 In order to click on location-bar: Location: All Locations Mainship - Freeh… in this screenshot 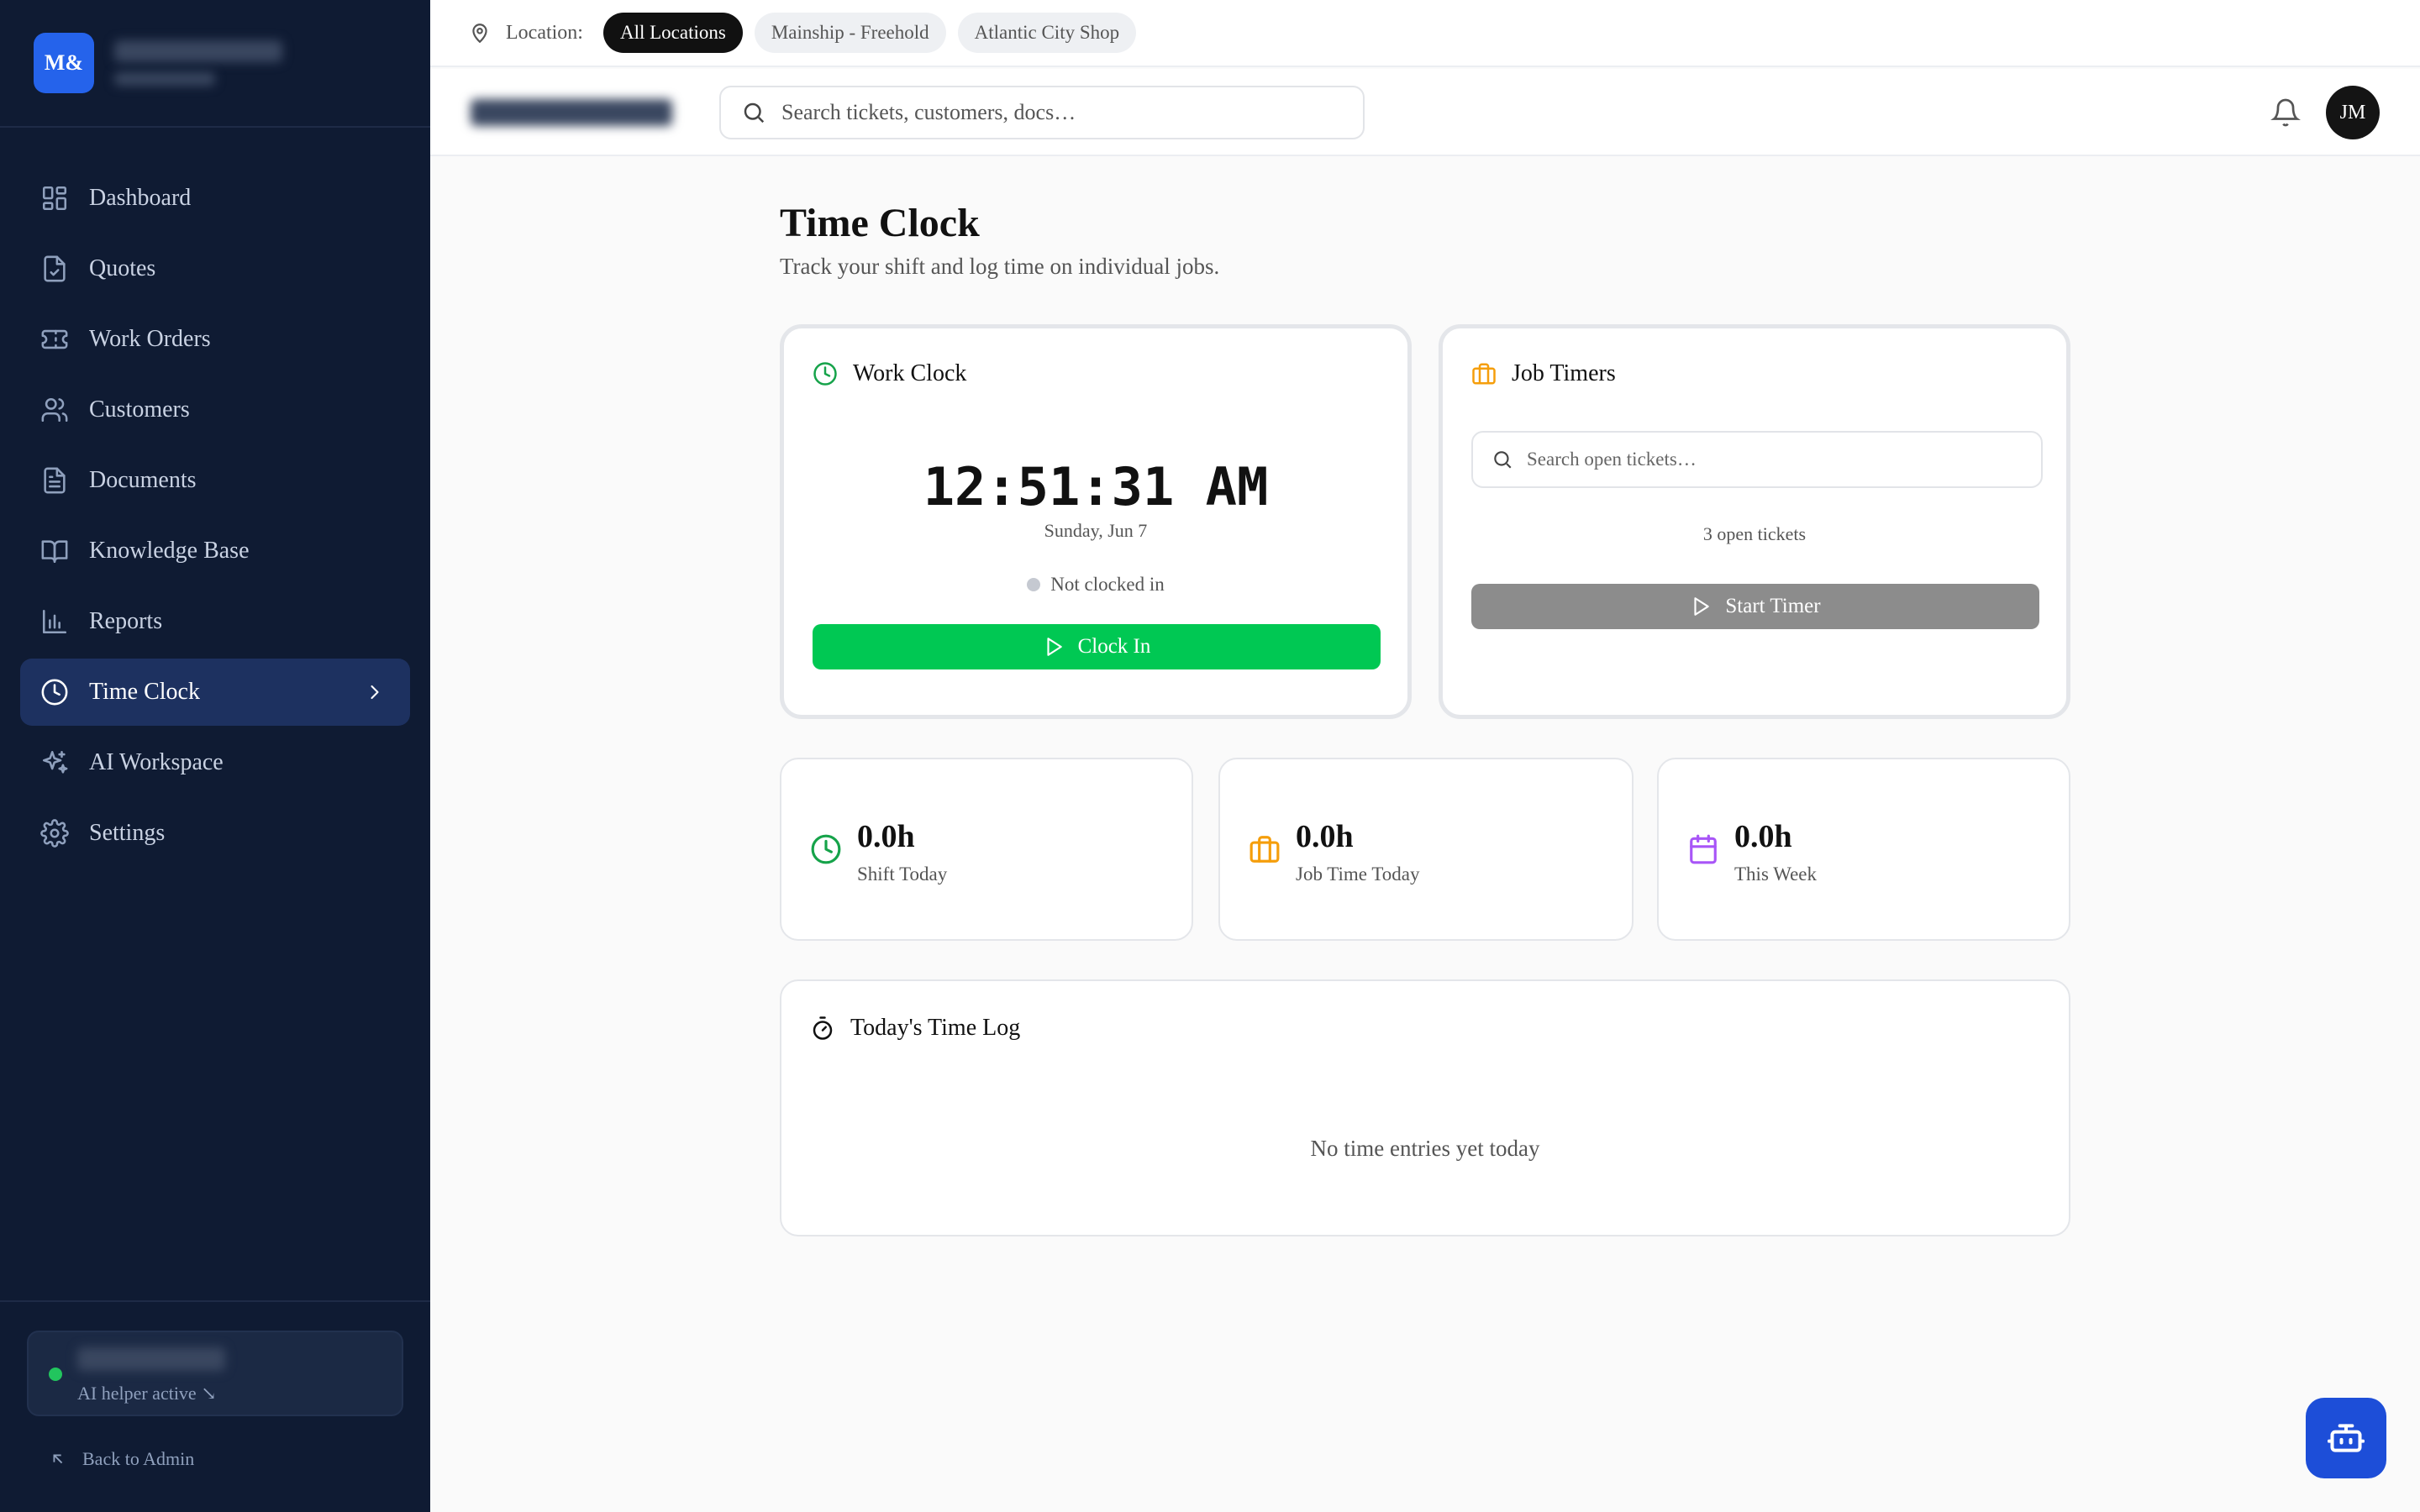, I will do `click(1425, 33)`.